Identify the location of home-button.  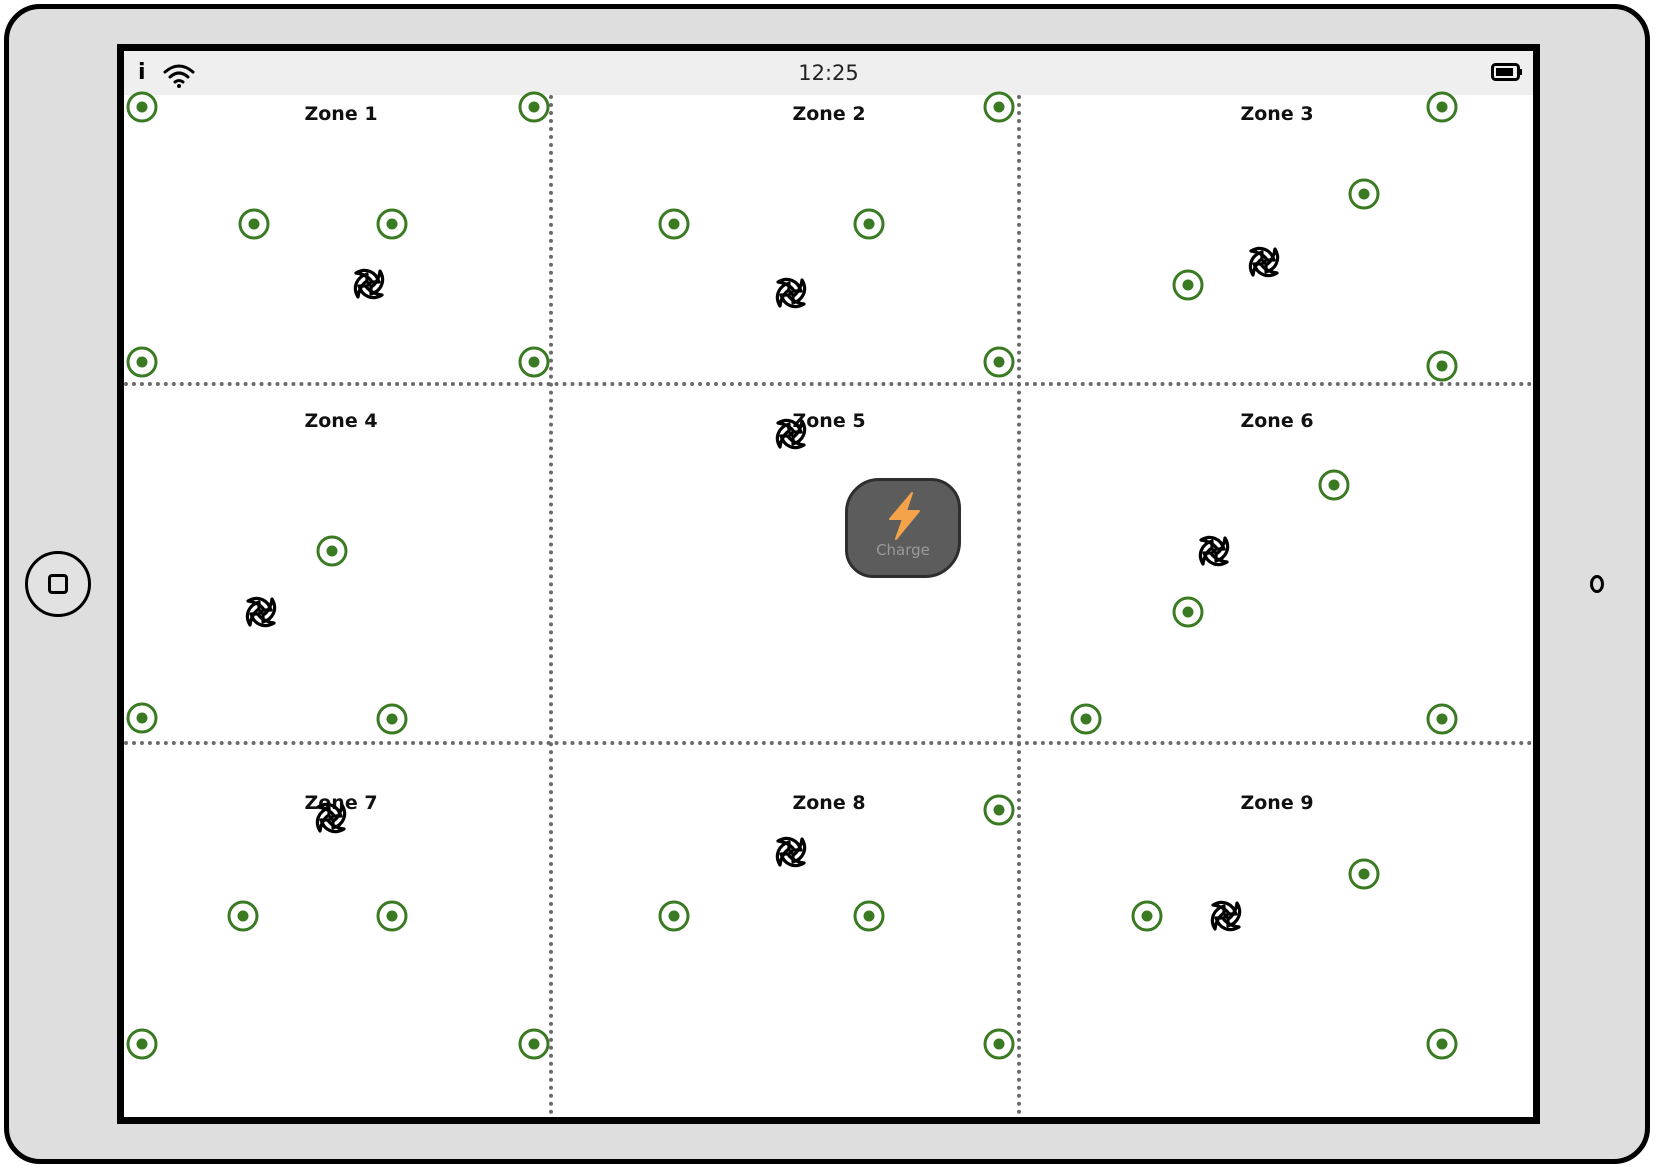
(58, 584).